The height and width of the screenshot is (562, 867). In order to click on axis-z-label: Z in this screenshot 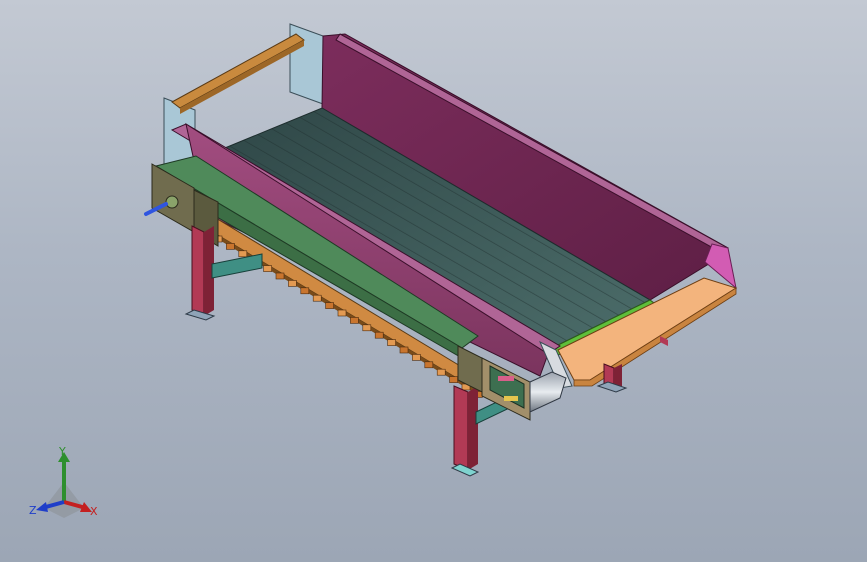, I will do `click(33, 510)`.